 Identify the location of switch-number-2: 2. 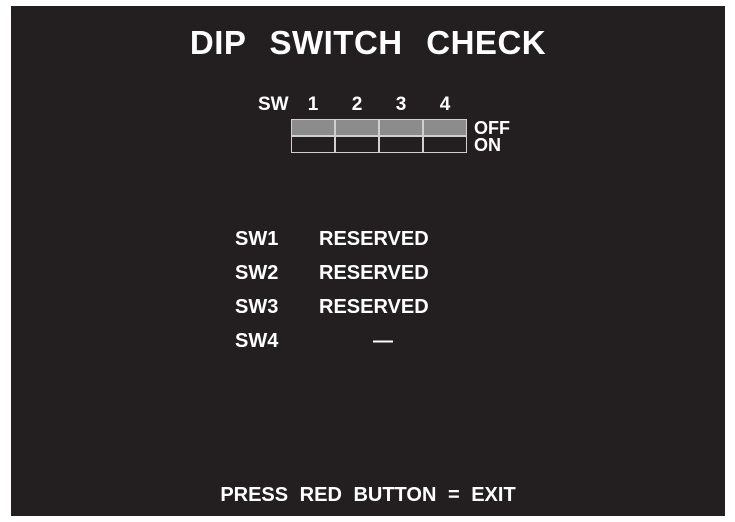
(357, 104).